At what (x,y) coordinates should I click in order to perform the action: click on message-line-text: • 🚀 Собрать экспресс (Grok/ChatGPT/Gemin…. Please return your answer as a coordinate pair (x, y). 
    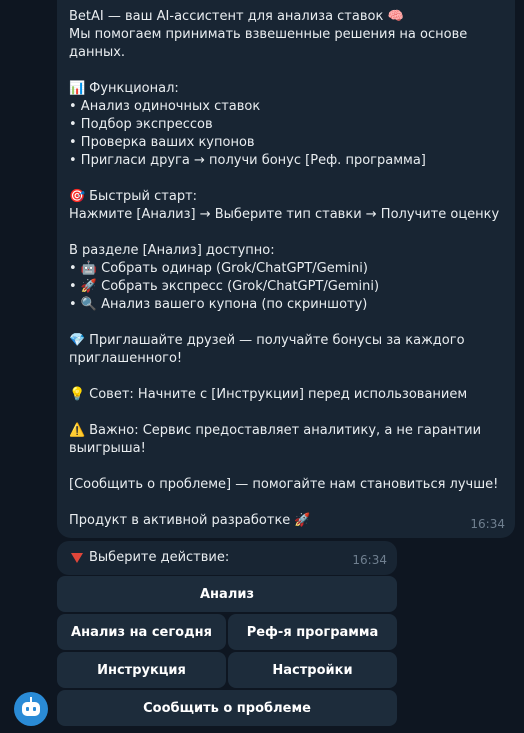
    Looking at the image, I should click on (224, 286).